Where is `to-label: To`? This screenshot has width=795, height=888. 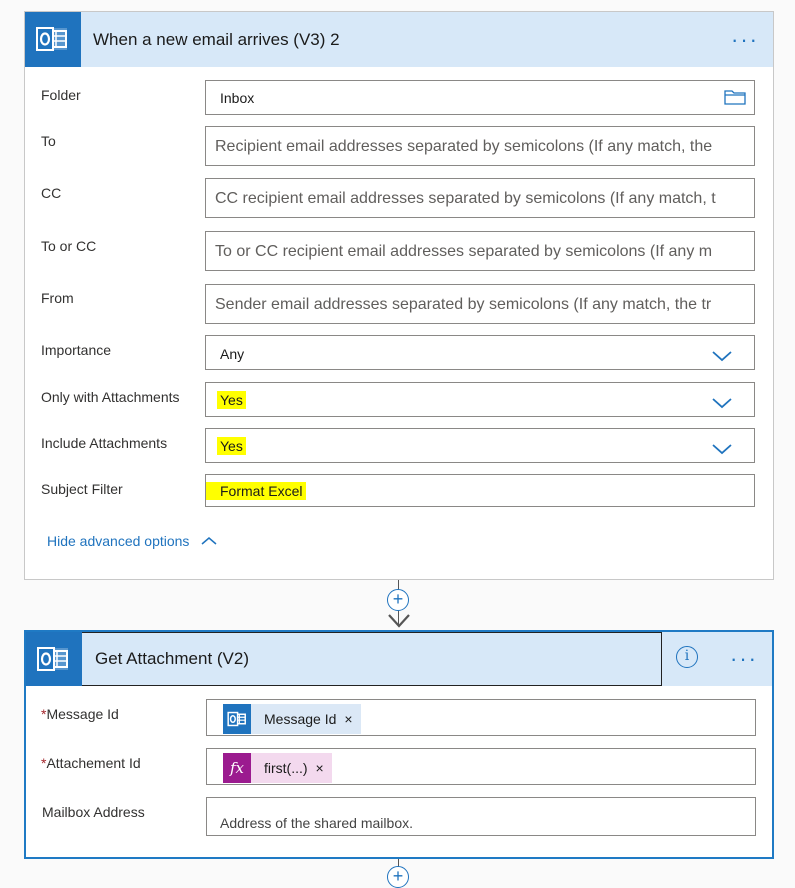 to-label: To is located at coordinates (48, 141).